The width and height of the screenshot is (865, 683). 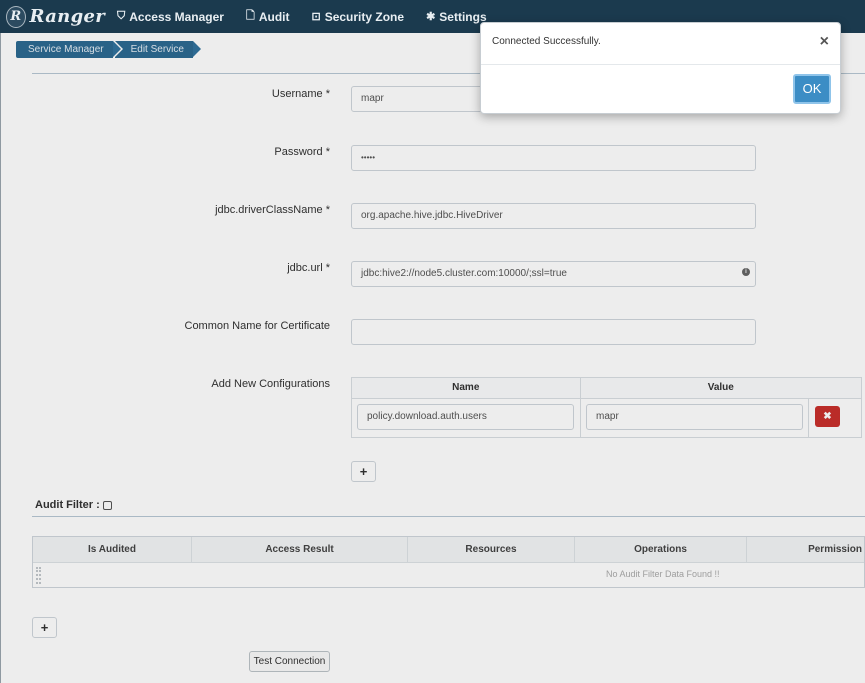 What do you see at coordinates (300, 549) in the screenshot?
I see `audit-header-access-result: Access Result` at bounding box center [300, 549].